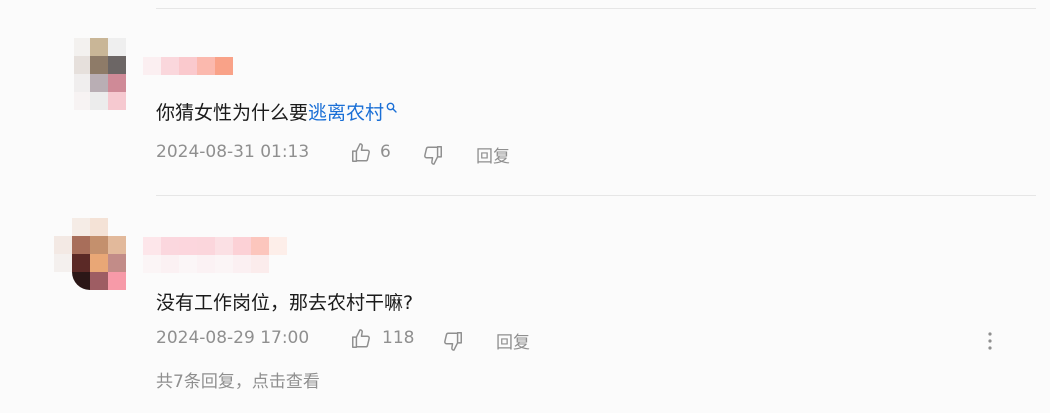  I want to click on view-replies-link: 共7条回复，点击查看, so click(238, 379).